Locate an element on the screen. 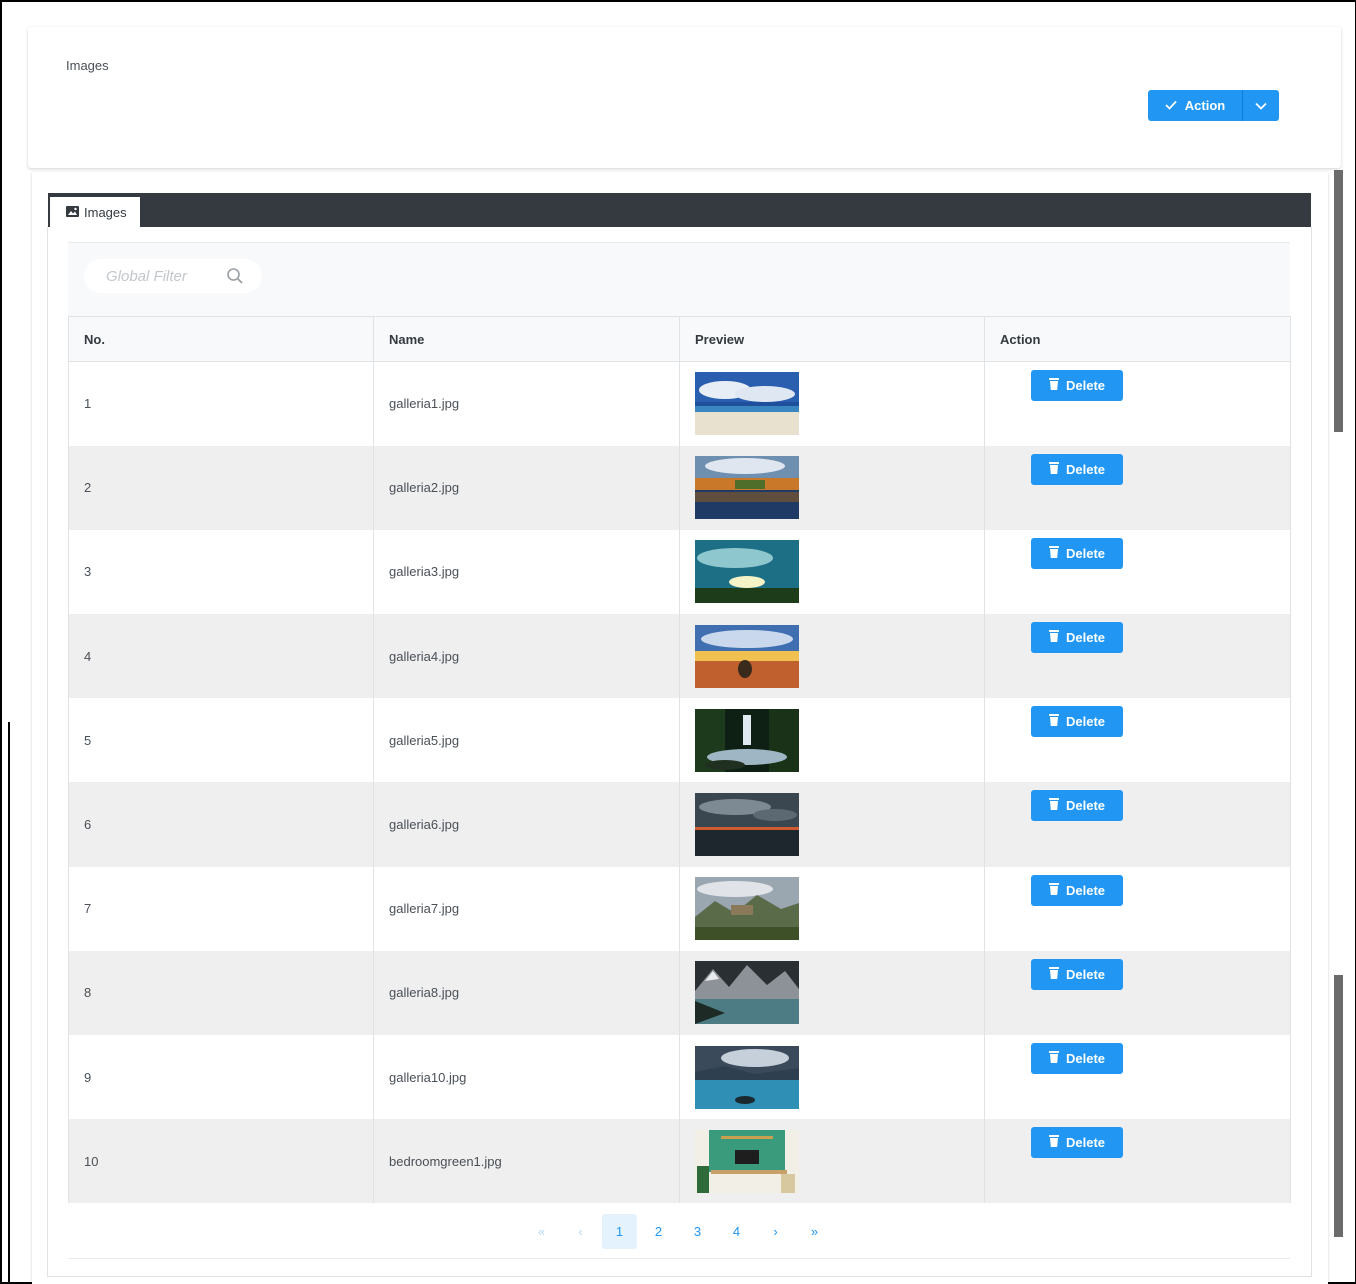 The width and height of the screenshot is (1356, 1284). scrollbar-thumb-top is located at coordinates (1338, 301).